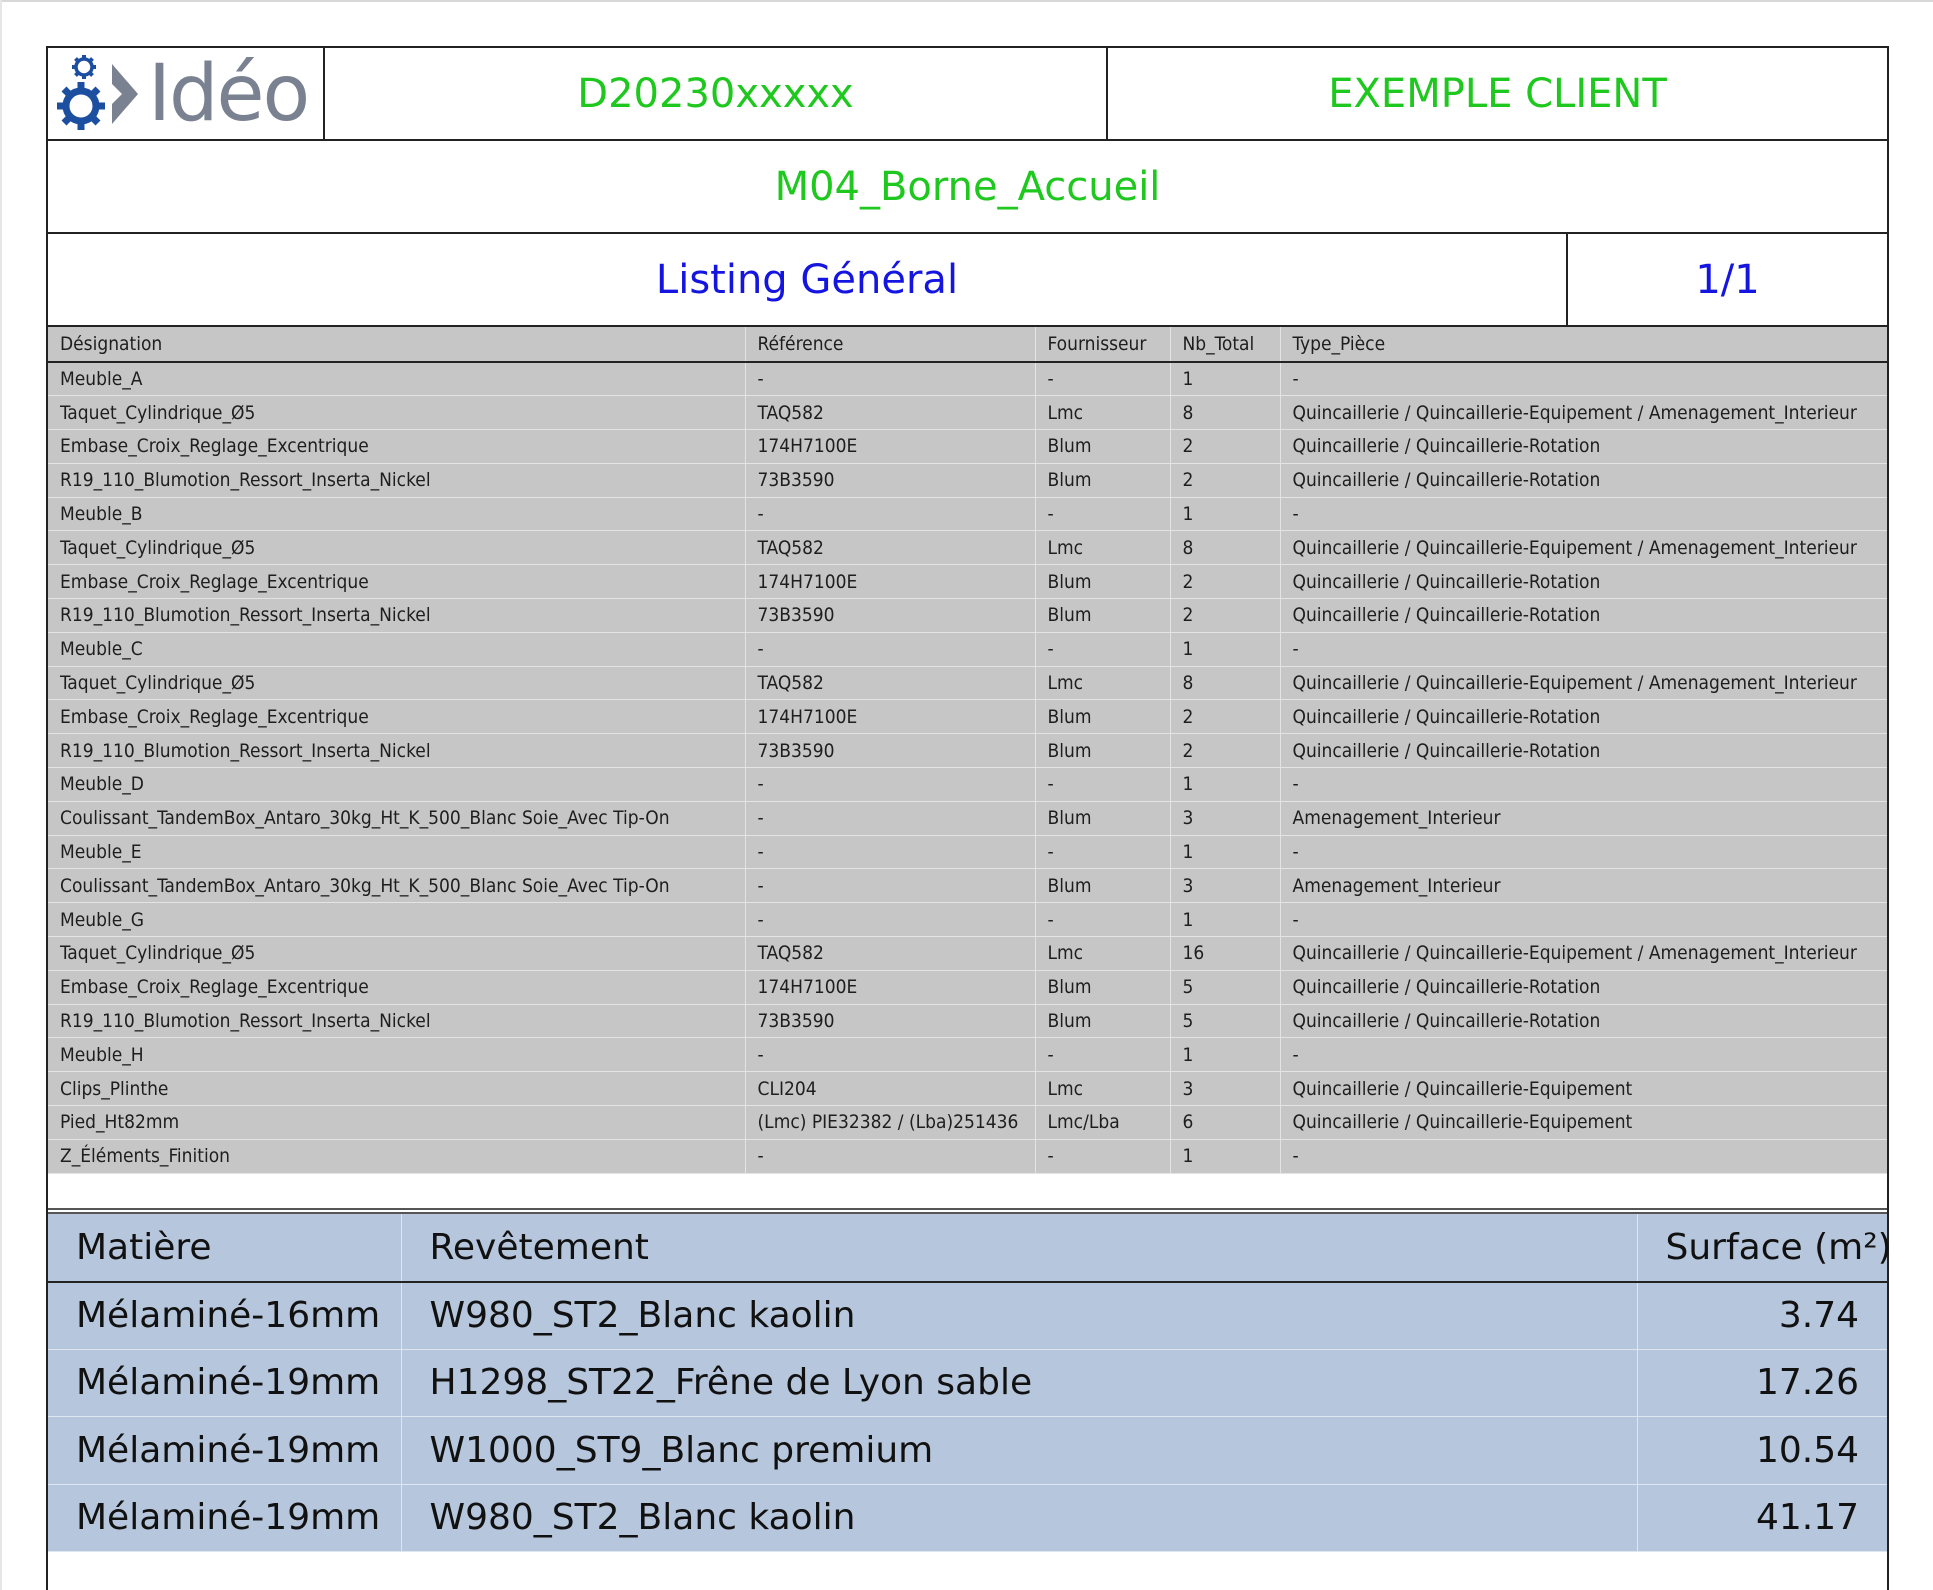 The height and width of the screenshot is (1590, 1933). I want to click on column-header-matiere: Matière, so click(225, 1248).